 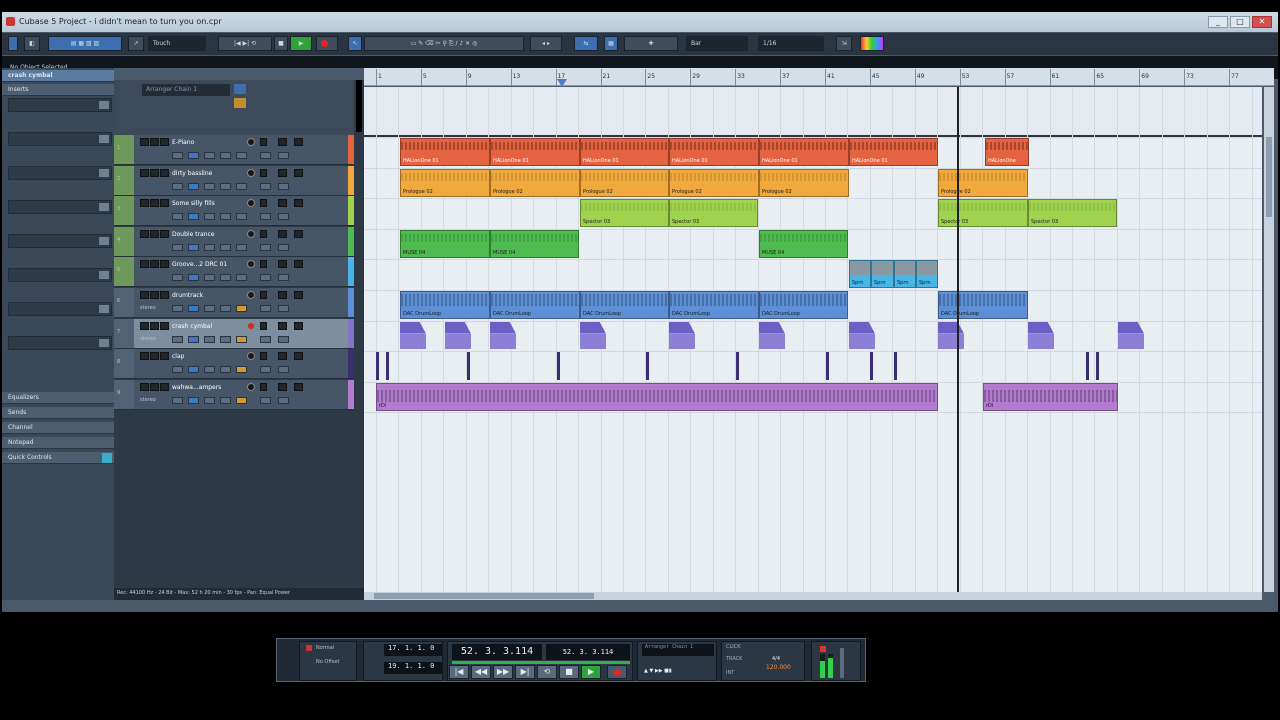 I want to click on quick-controls-icon, so click(x=107, y=458).